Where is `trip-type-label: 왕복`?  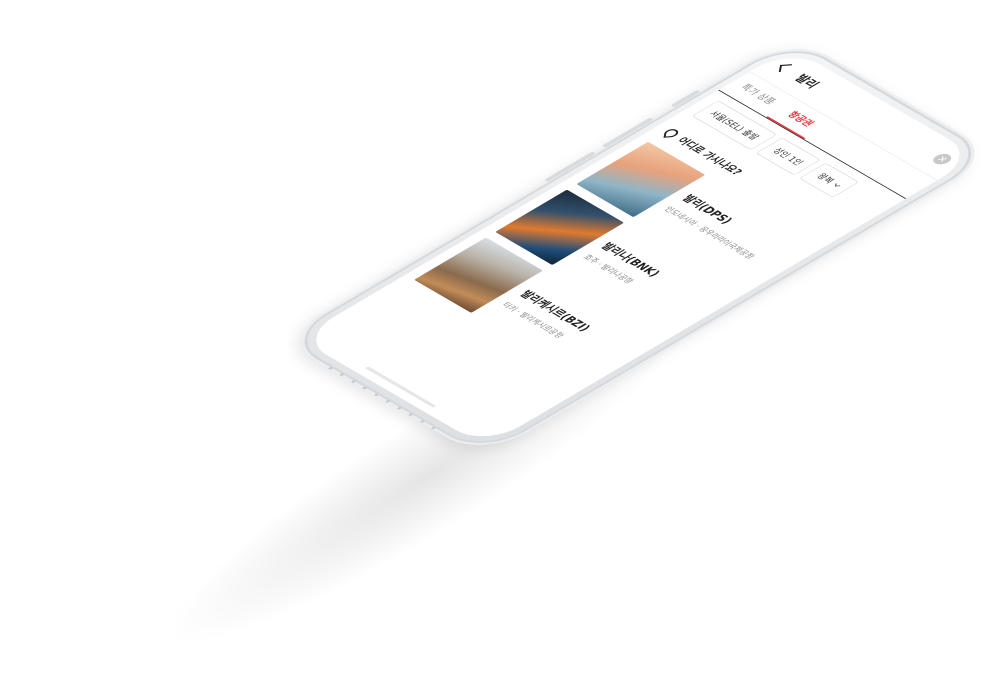
trip-type-label: 왕복 is located at coordinates (825, 178).